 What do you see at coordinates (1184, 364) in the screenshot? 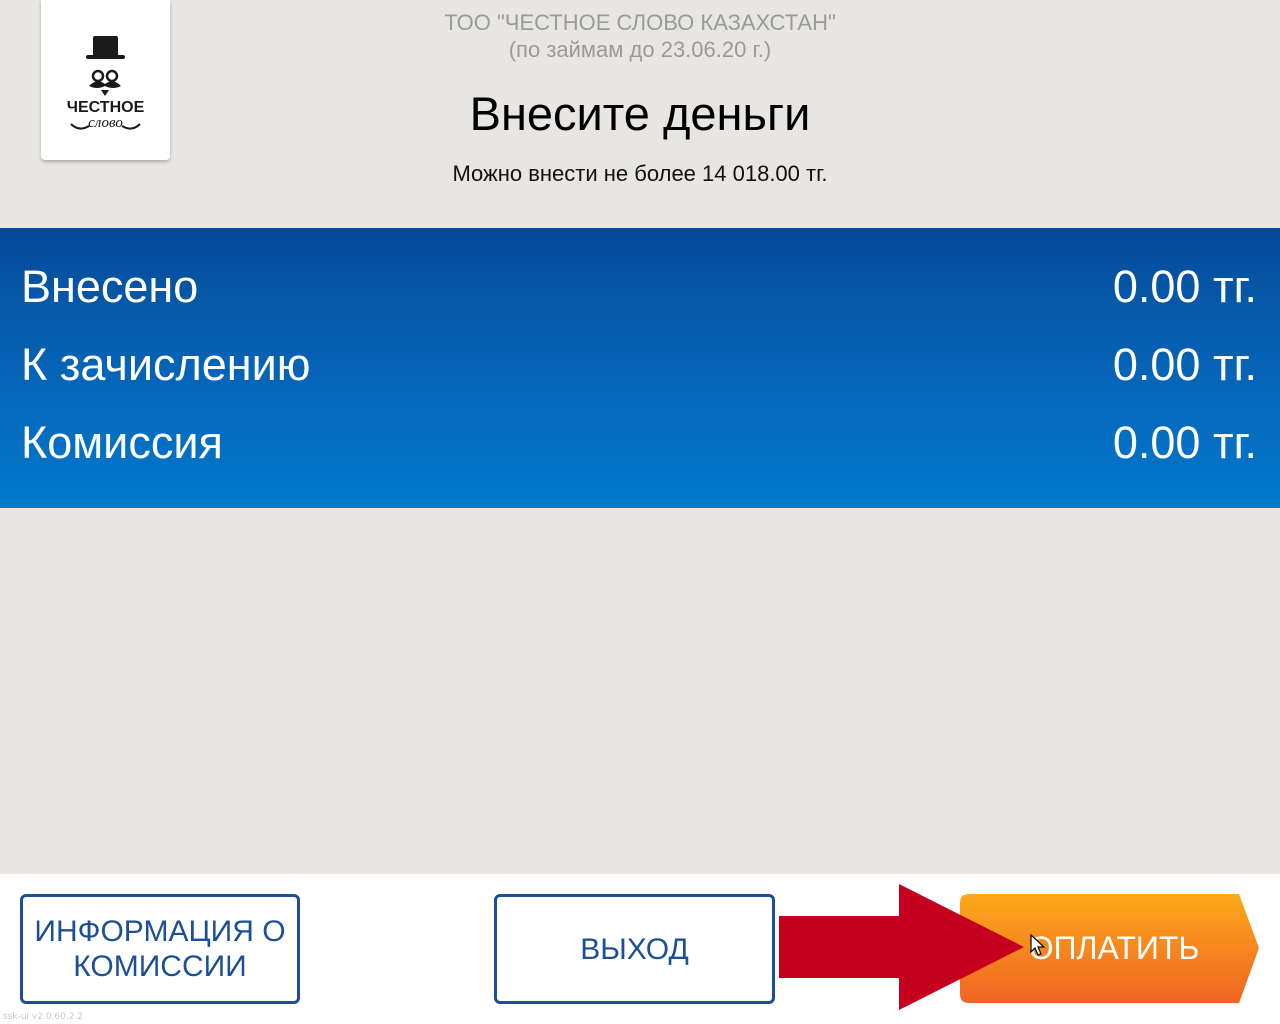
I see `to-credit-value: 0.00 тг.` at bounding box center [1184, 364].